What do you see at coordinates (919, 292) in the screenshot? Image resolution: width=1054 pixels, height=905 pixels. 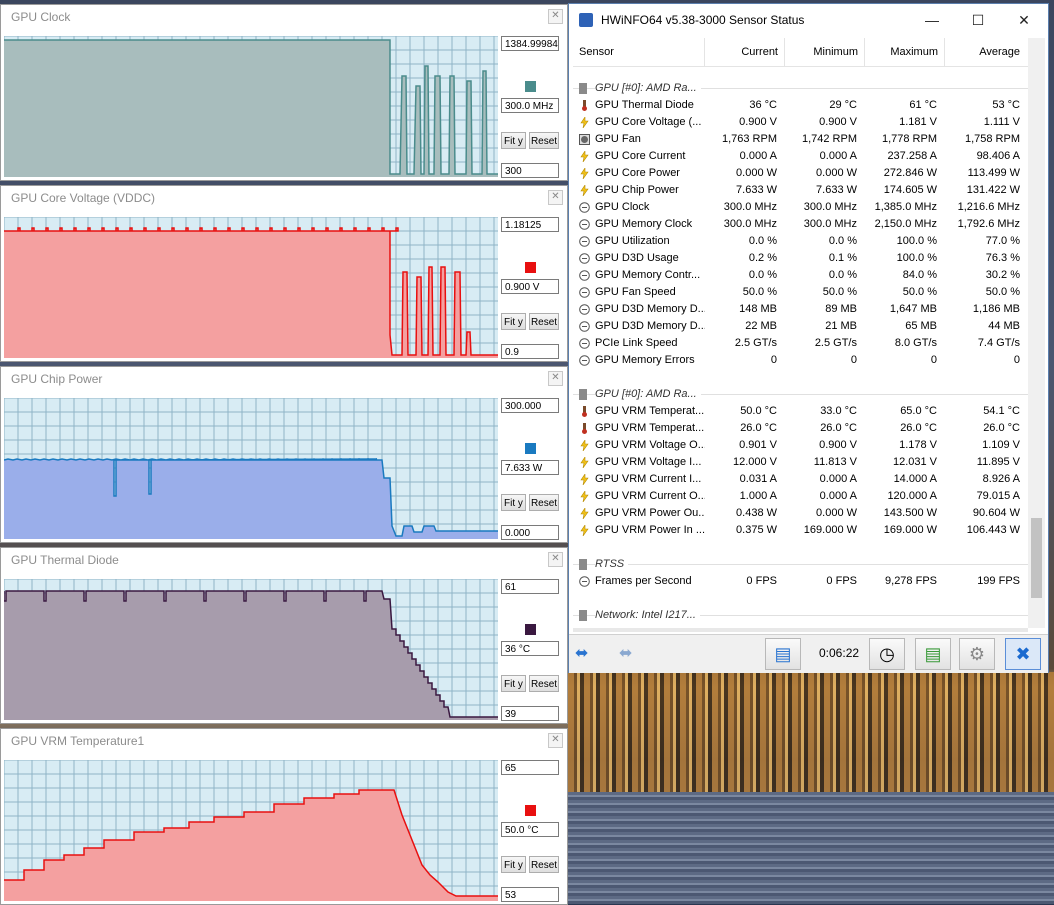 I see `sensor-max: 50.0 %` at bounding box center [919, 292].